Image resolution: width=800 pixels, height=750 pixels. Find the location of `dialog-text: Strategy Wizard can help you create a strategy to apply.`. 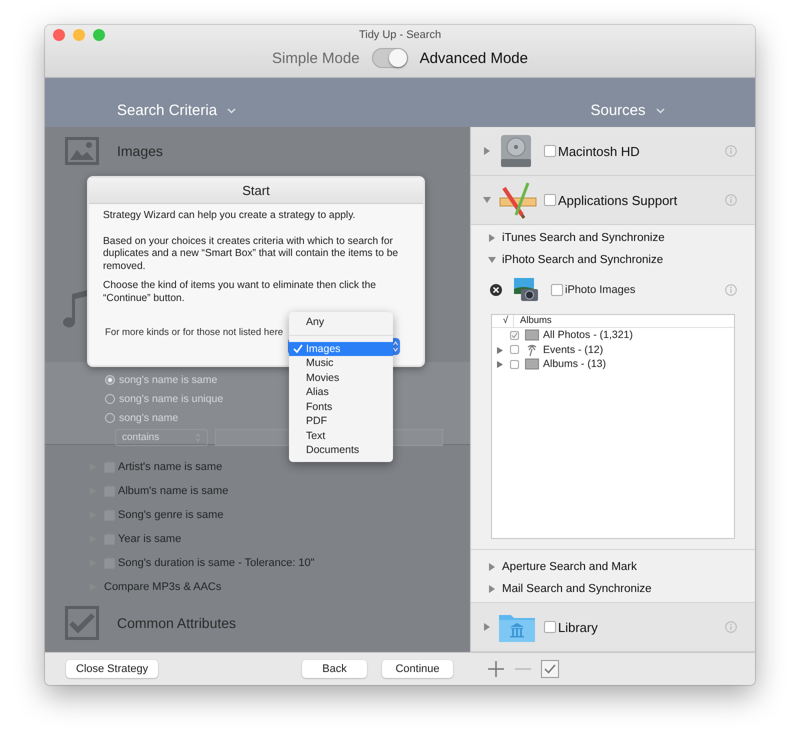

dialog-text: Strategy Wizard can help you create a strategy to apply. is located at coordinates (229, 216).